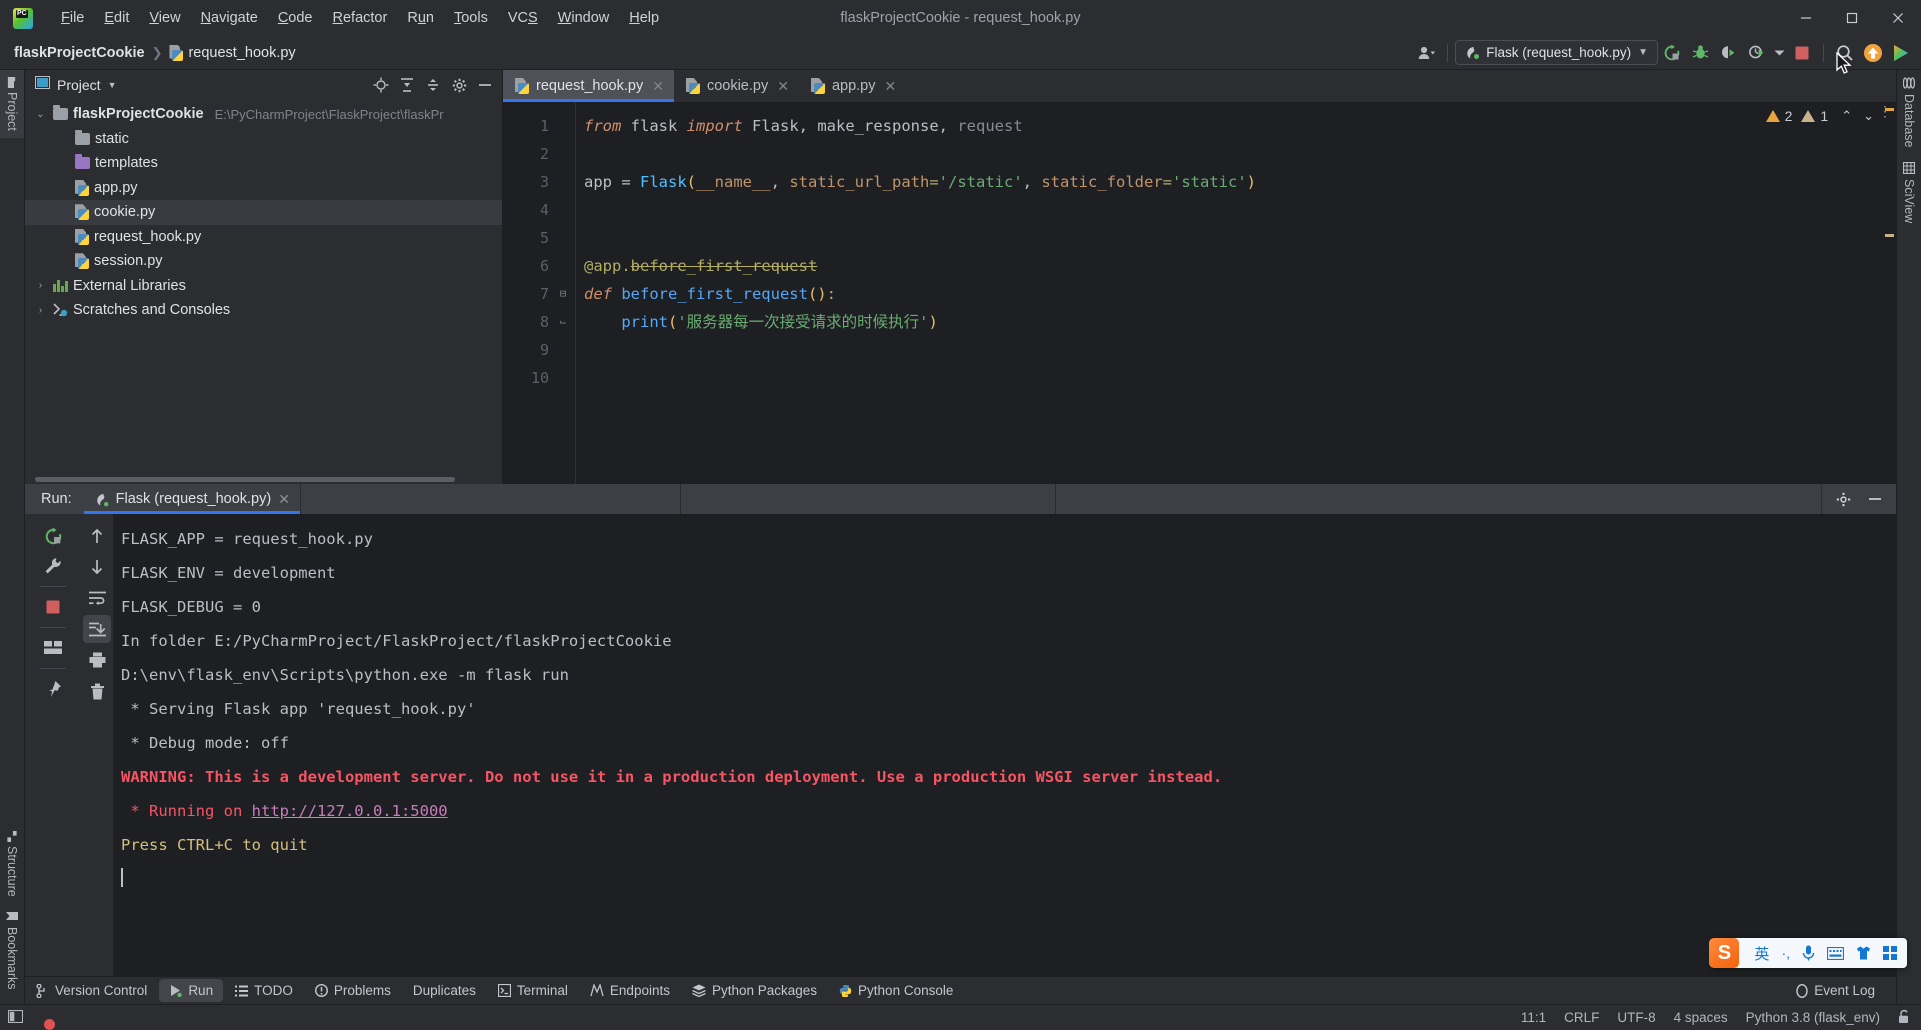 The image size is (1921, 1030). I want to click on locate-icon, so click(381, 85).